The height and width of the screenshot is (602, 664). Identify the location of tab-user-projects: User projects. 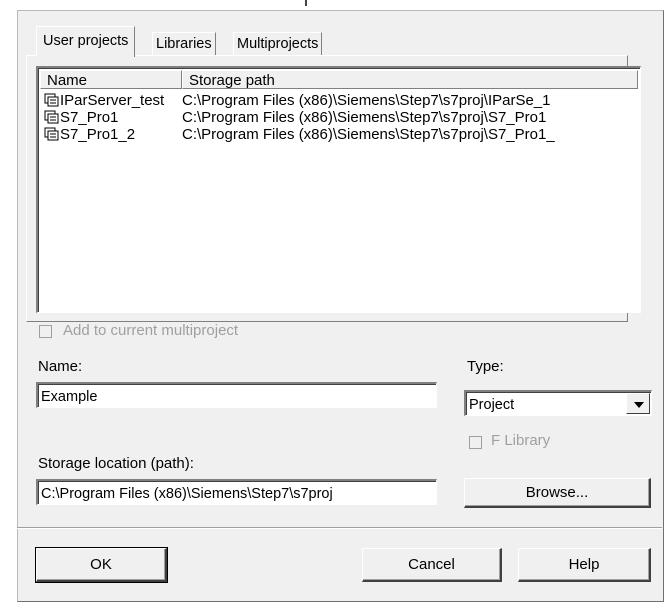
(86, 41).